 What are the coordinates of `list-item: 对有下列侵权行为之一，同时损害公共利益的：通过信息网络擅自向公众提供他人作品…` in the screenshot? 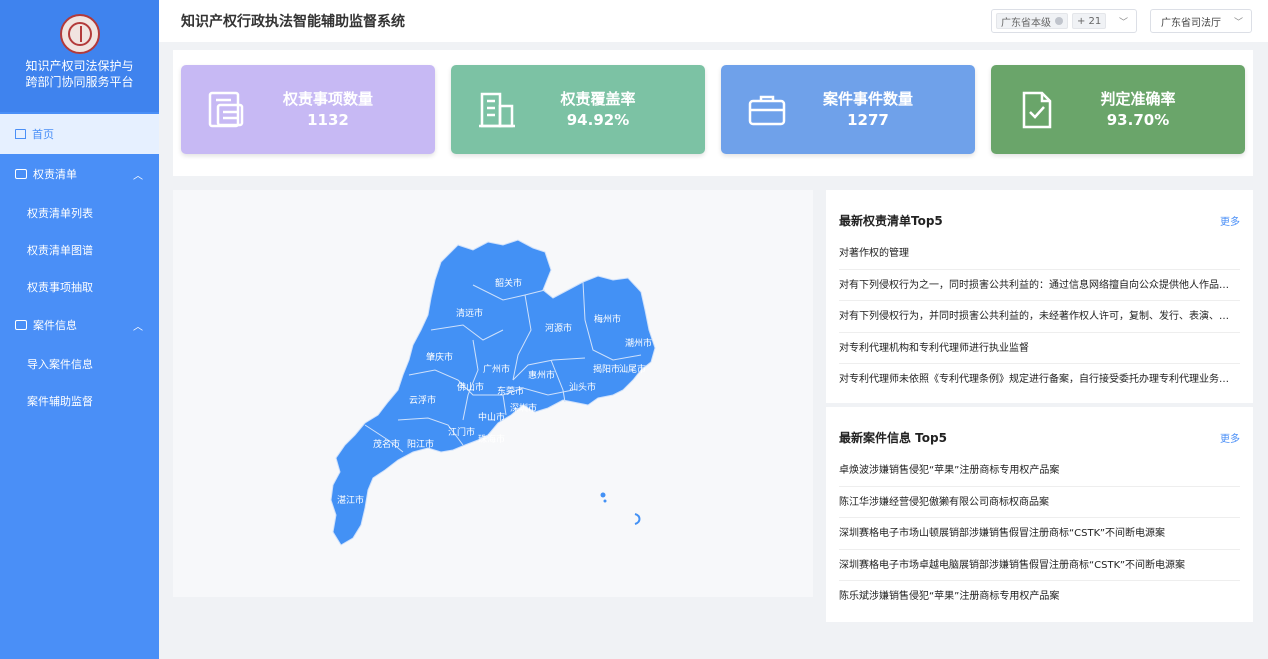 It's located at (1039, 285).